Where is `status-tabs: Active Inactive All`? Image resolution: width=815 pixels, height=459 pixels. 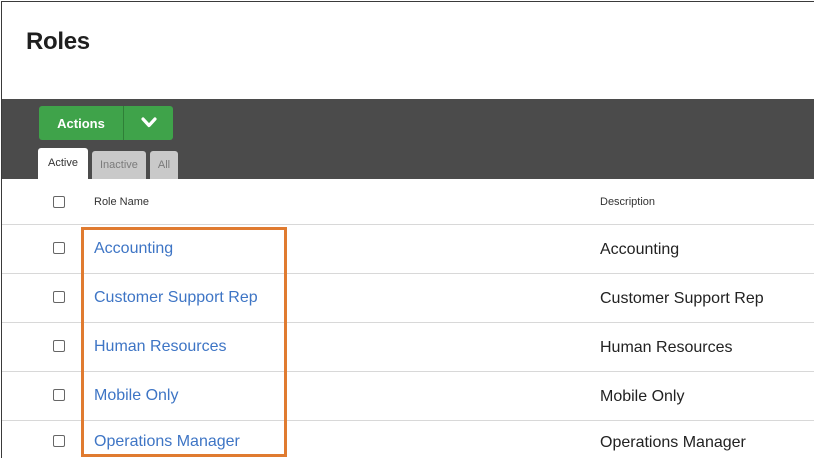
status-tabs: Active Inactive All is located at coordinates (110, 163).